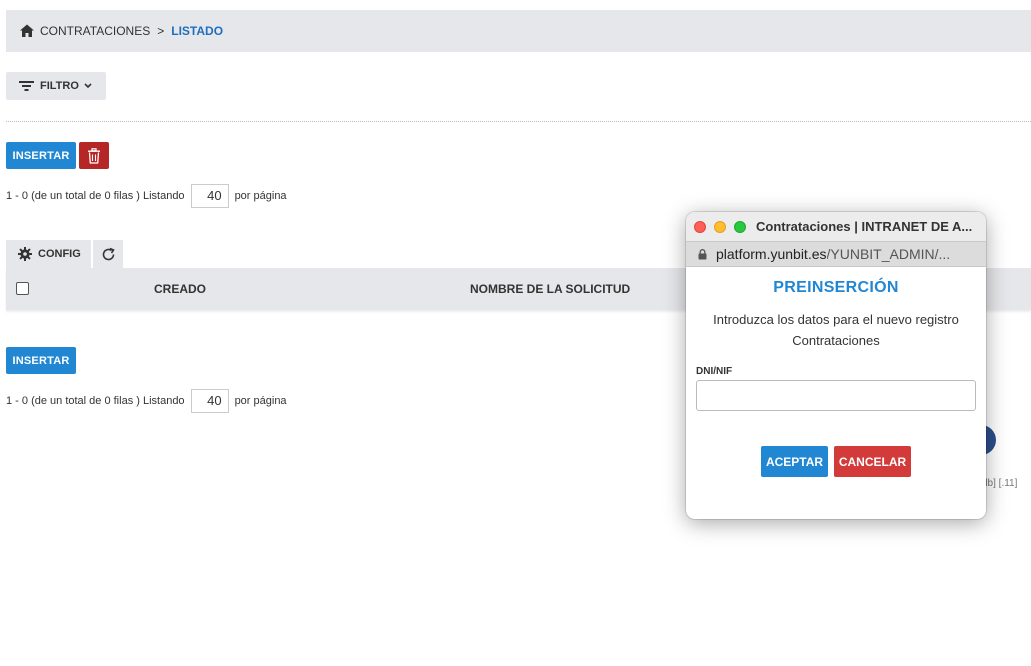 The height and width of the screenshot is (666, 1031). Describe the element at coordinates (1000, 483) in the screenshot. I see `version-text: db] [.11]` at that location.